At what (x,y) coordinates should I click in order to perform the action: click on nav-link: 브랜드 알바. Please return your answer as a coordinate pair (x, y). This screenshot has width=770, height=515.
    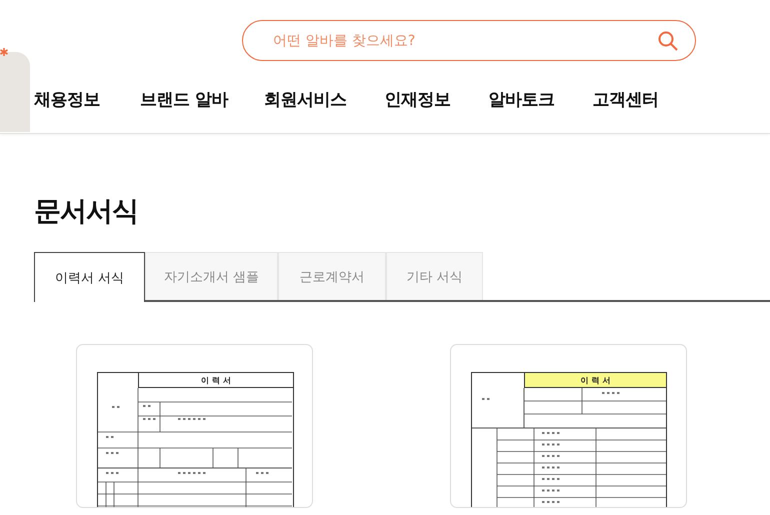
    Looking at the image, I should click on (184, 100).